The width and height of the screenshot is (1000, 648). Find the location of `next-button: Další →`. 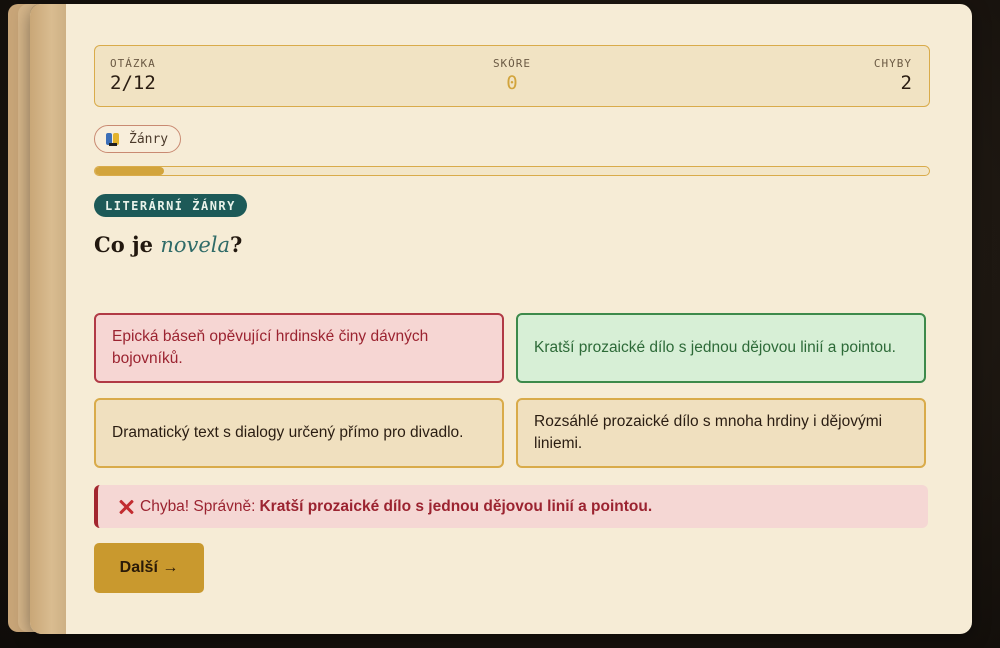

next-button: Další → is located at coordinates (149, 568).